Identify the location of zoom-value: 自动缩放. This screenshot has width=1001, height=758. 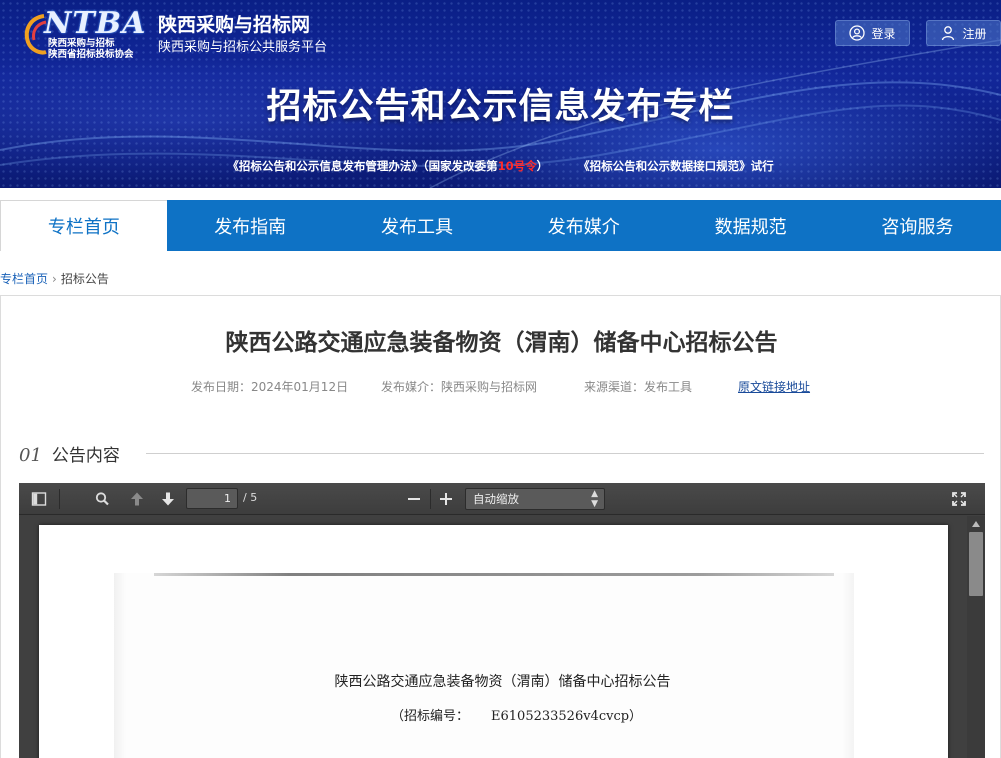
(496, 499).